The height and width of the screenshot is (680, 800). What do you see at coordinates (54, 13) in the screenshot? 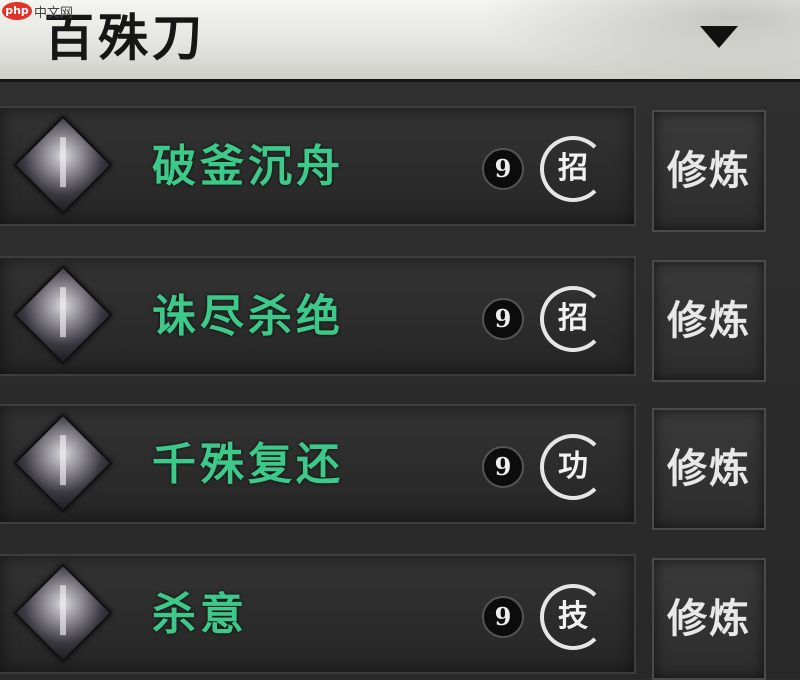
I see `site-watermark: 中文网` at bounding box center [54, 13].